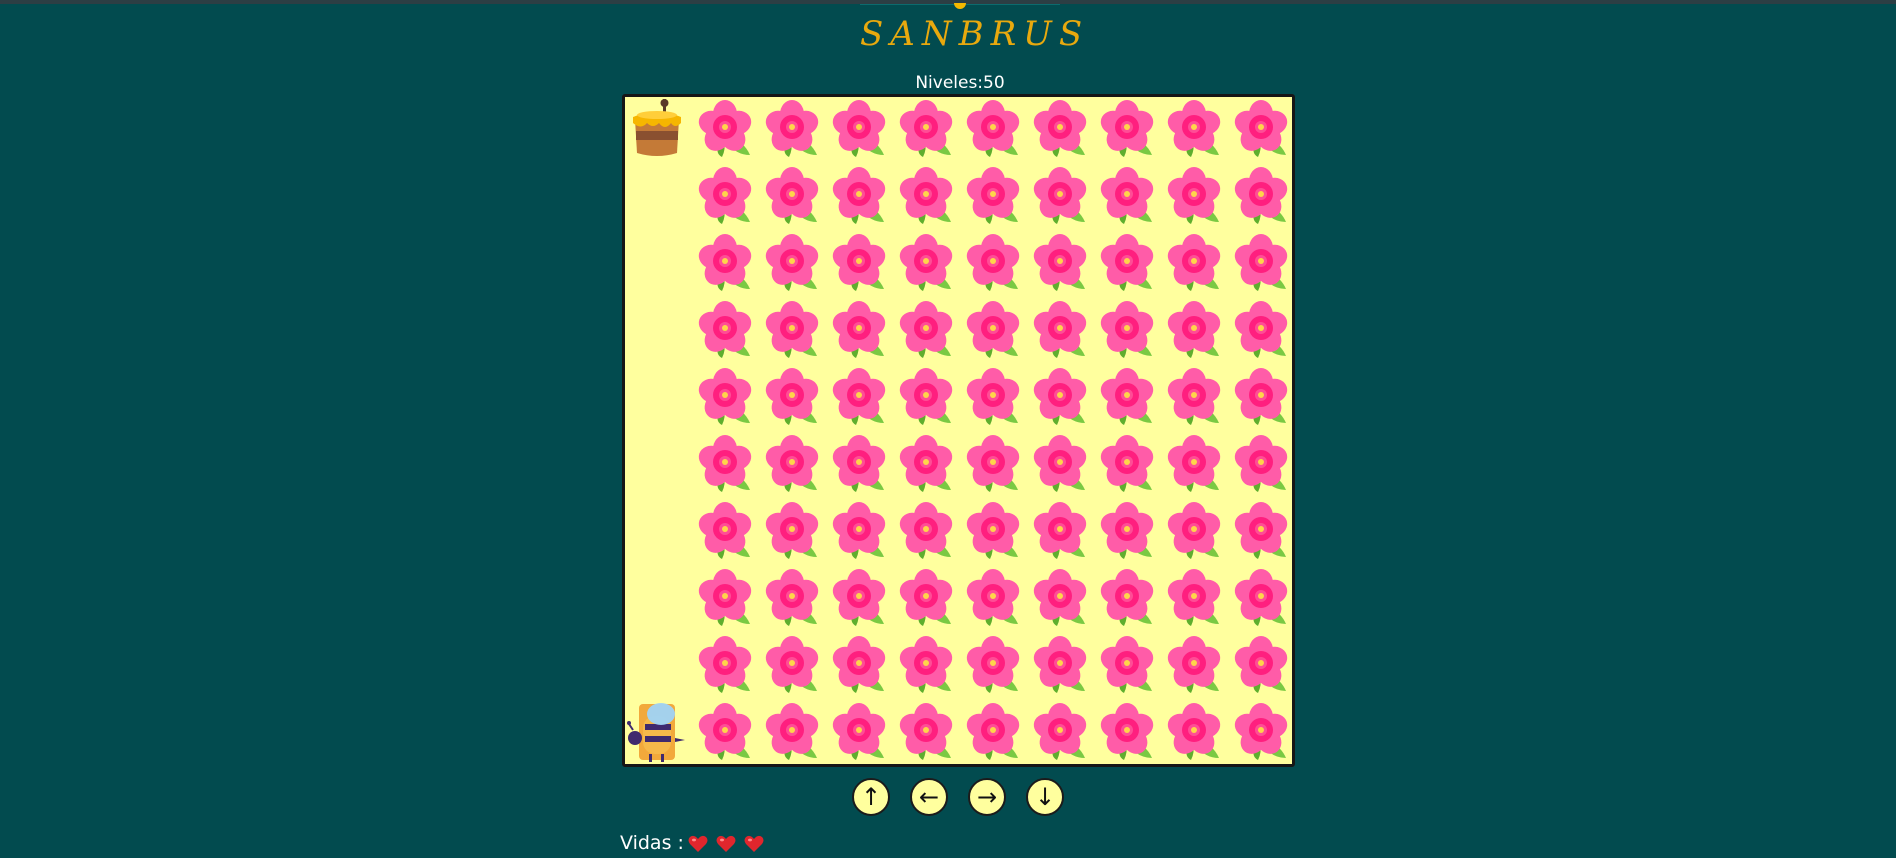 The width and height of the screenshot is (1896, 858). I want to click on game-title: SANBRUS, so click(975, 34).